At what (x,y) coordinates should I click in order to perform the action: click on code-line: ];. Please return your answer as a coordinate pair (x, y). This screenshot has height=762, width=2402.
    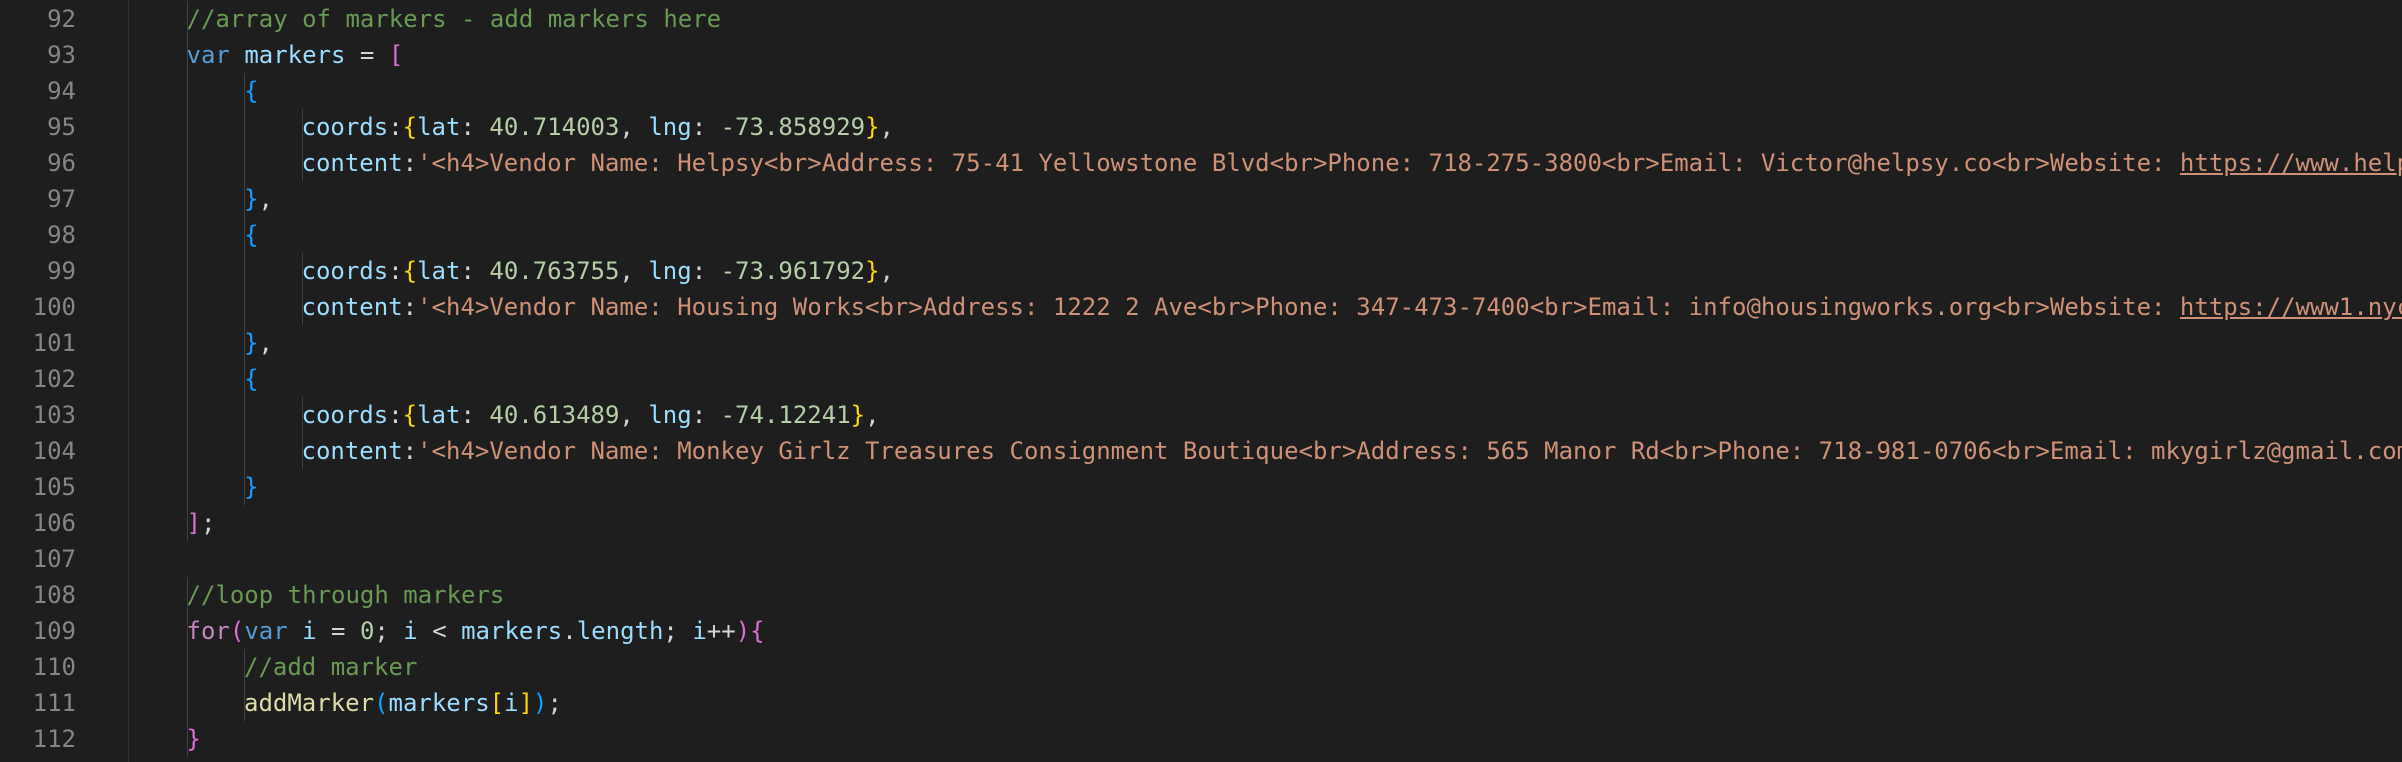
    Looking at the image, I should click on (201, 523).